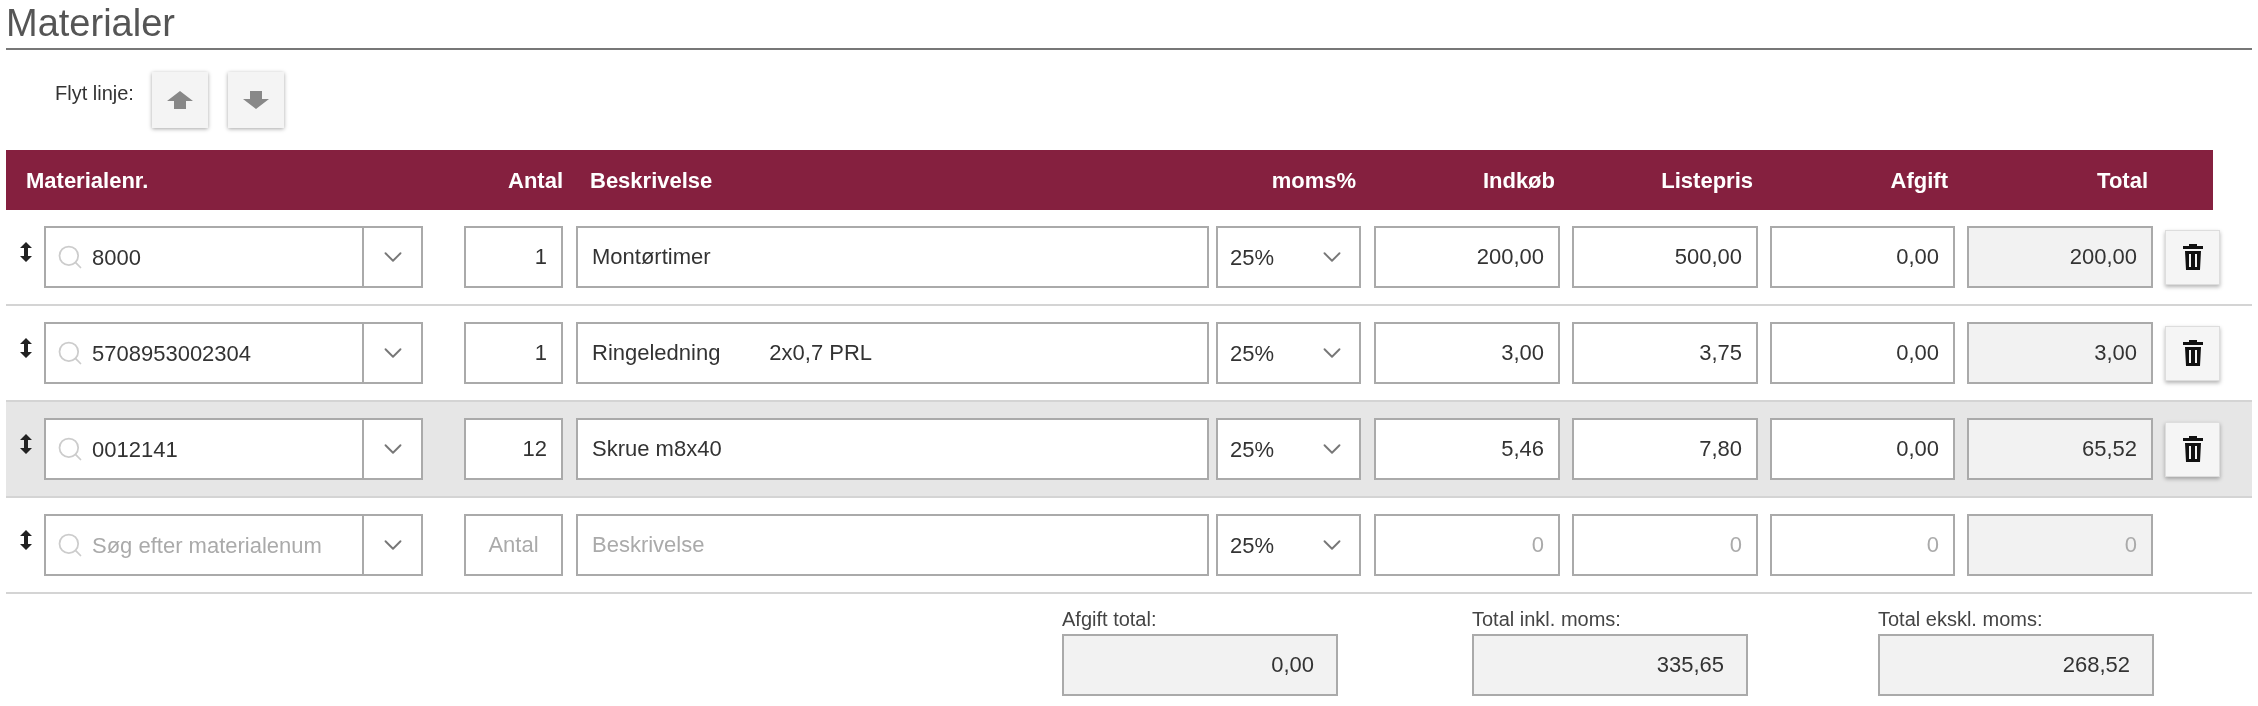 This screenshot has height=706, width=2258. What do you see at coordinates (1467, 353) in the screenshot?
I see `purchase-price-field: 3,00` at bounding box center [1467, 353].